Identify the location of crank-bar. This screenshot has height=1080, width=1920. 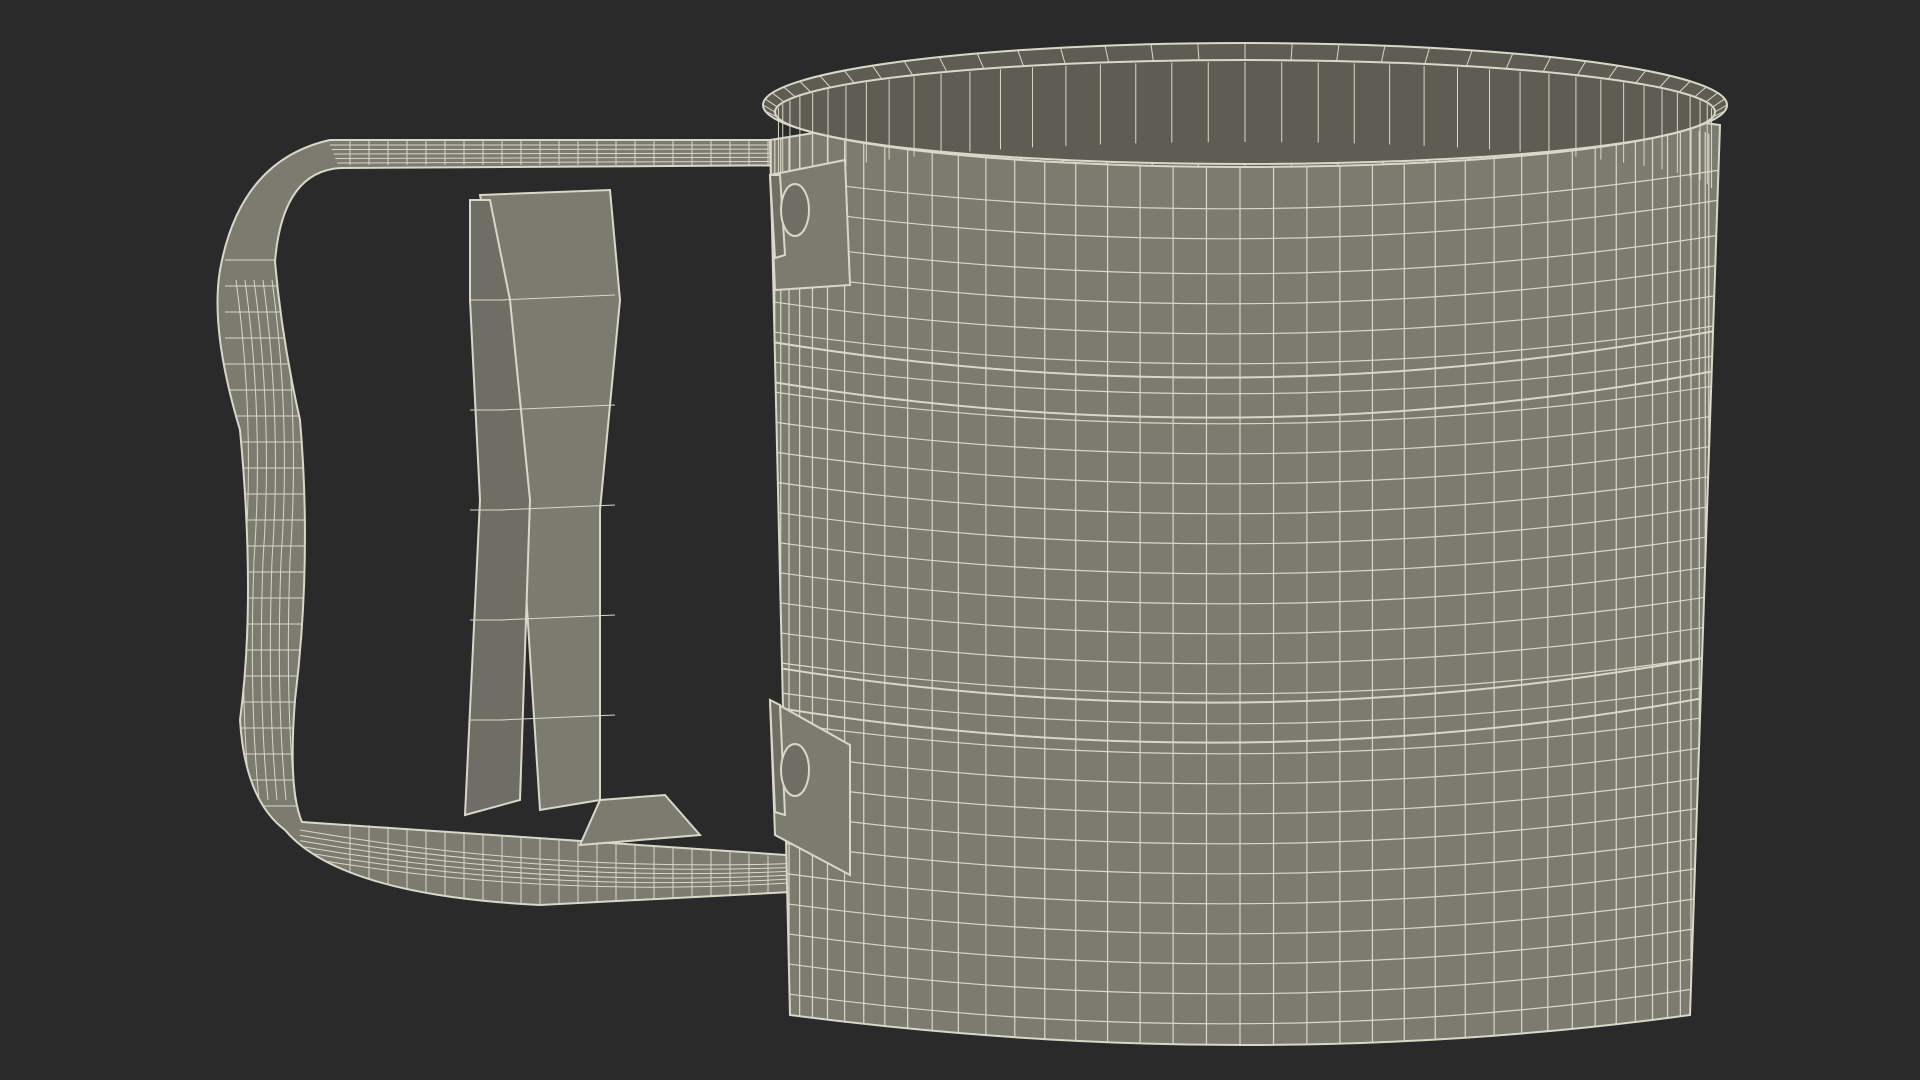
(583, 517).